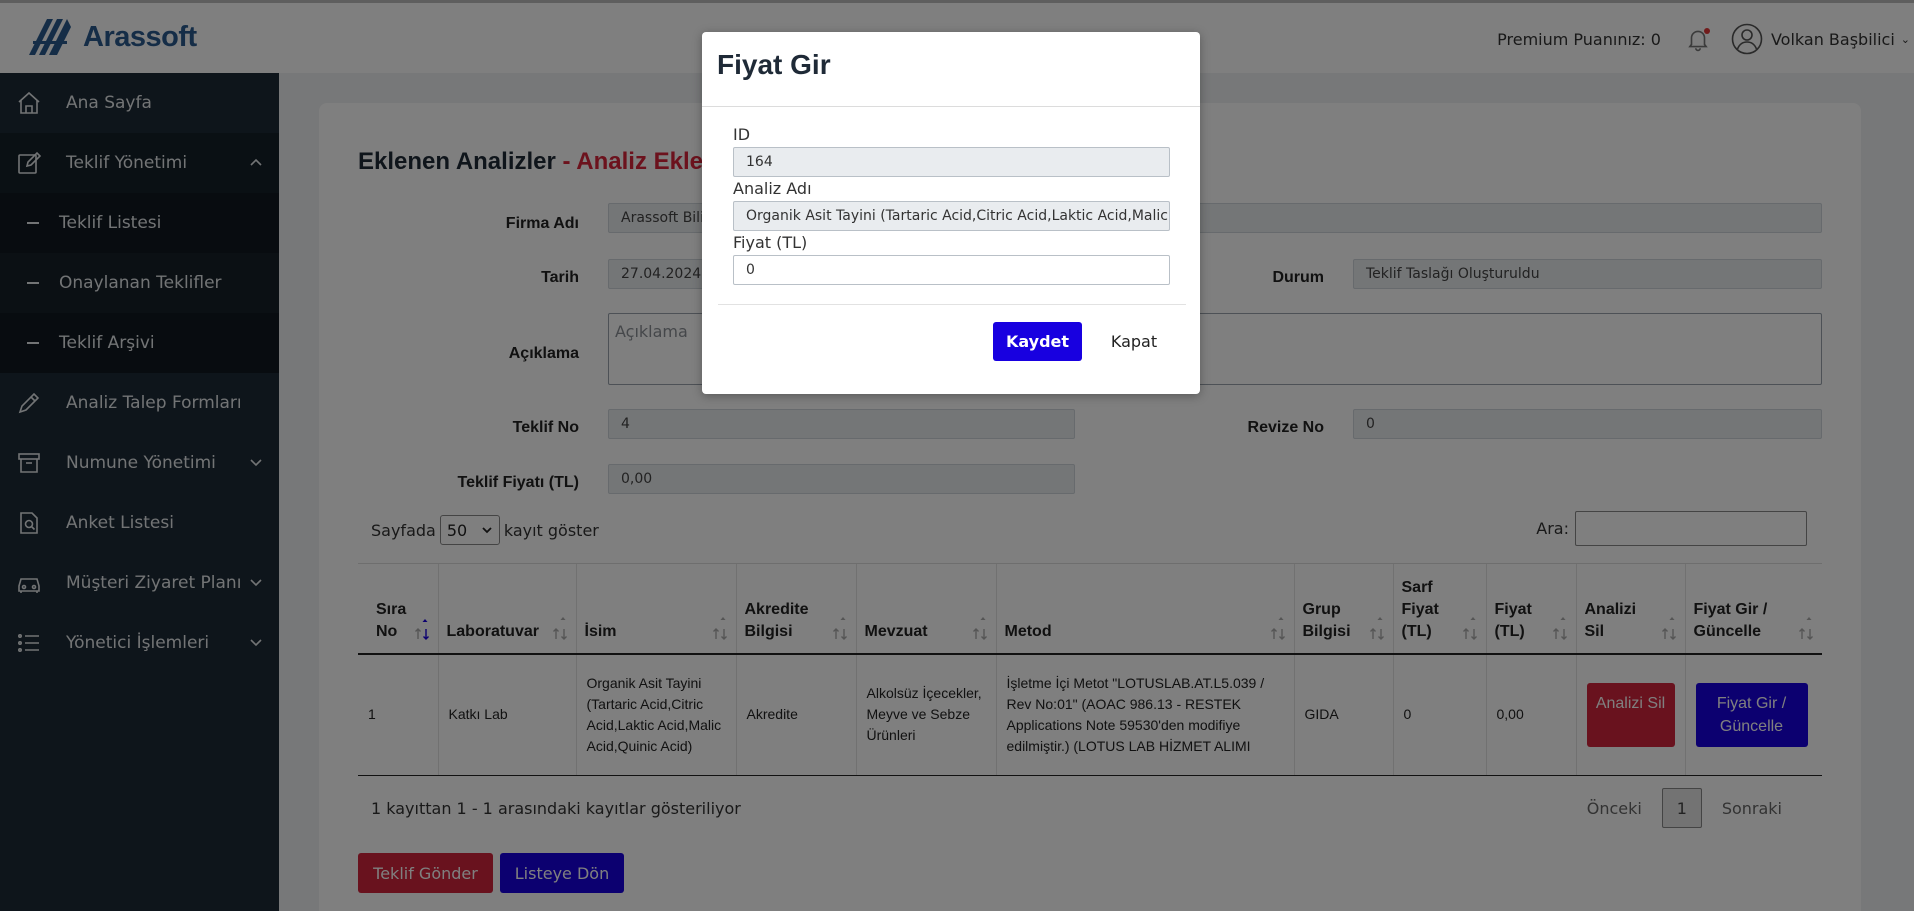 The image size is (1914, 911). I want to click on modal-footer-divider, so click(952, 304).